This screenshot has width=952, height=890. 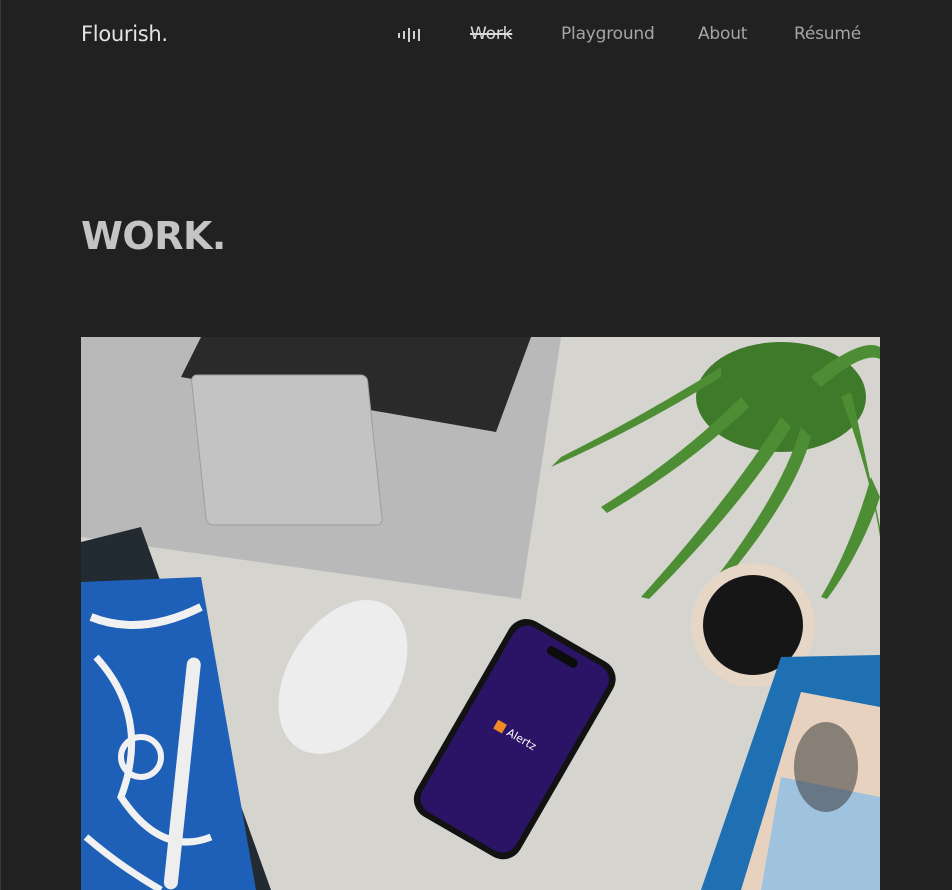 What do you see at coordinates (827, 34) in the screenshot?
I see `nav-link-resume: Résumé` at bounding box center [827, 34].